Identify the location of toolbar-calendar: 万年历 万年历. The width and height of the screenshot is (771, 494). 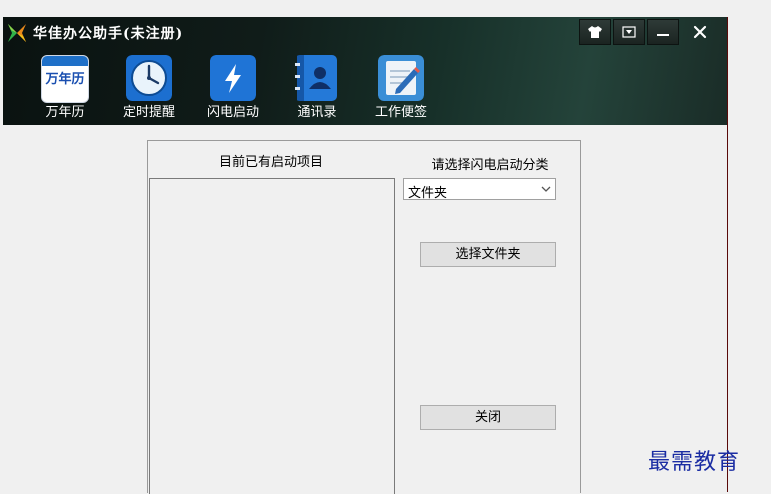
(65, 87).